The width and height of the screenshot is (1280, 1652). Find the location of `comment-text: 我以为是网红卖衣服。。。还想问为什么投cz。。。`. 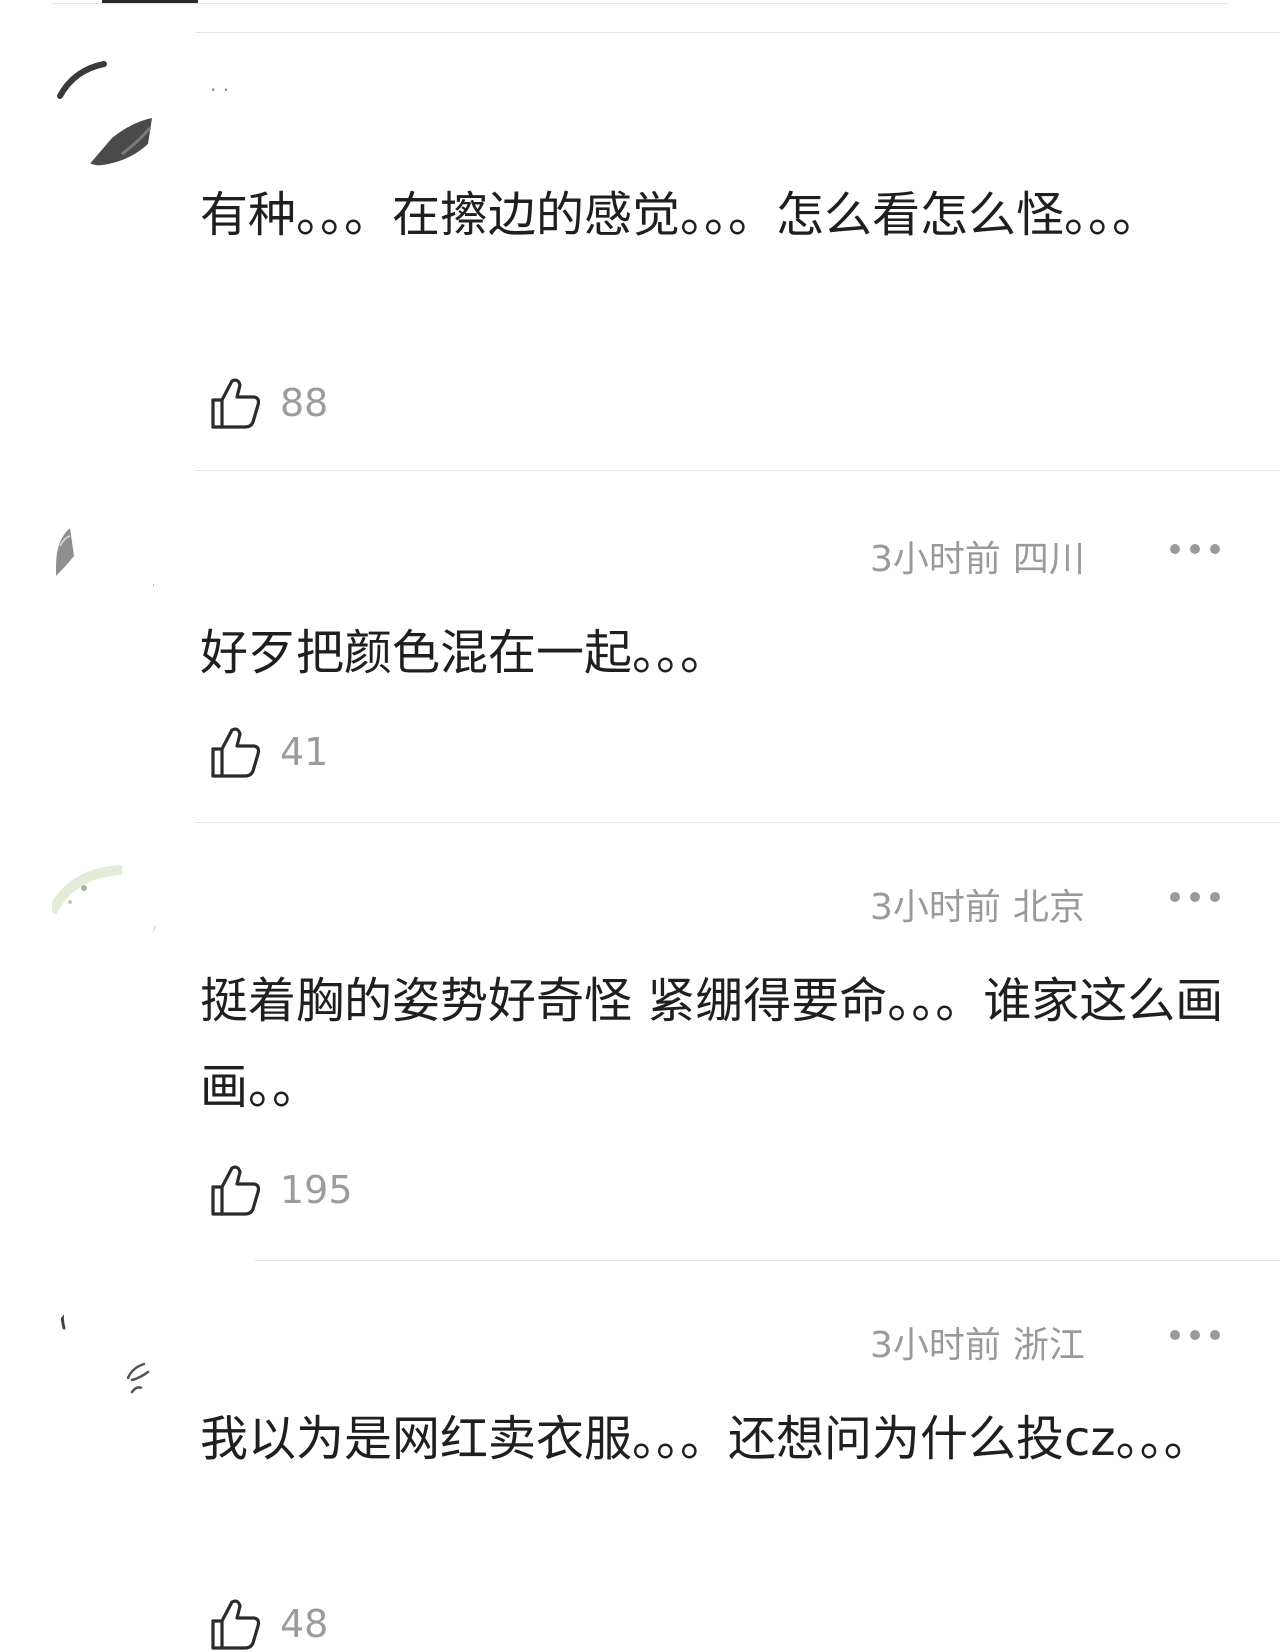

comment-text: 我以为是网红卖衣服。。。还想问为什么投cz。。。 is located at coordinates (706, 1439).